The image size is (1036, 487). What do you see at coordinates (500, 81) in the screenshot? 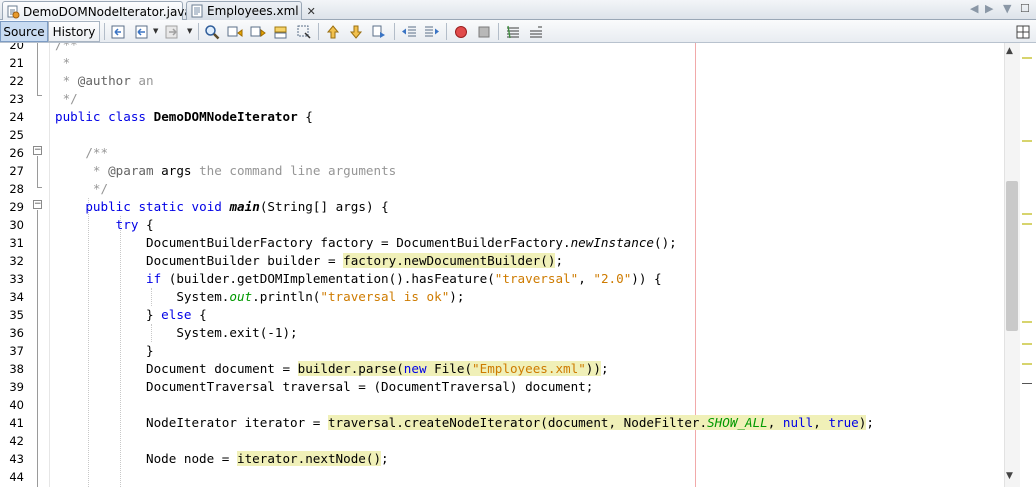
I see `code-line: 22 * @author an` at bounding box center [500, 81].